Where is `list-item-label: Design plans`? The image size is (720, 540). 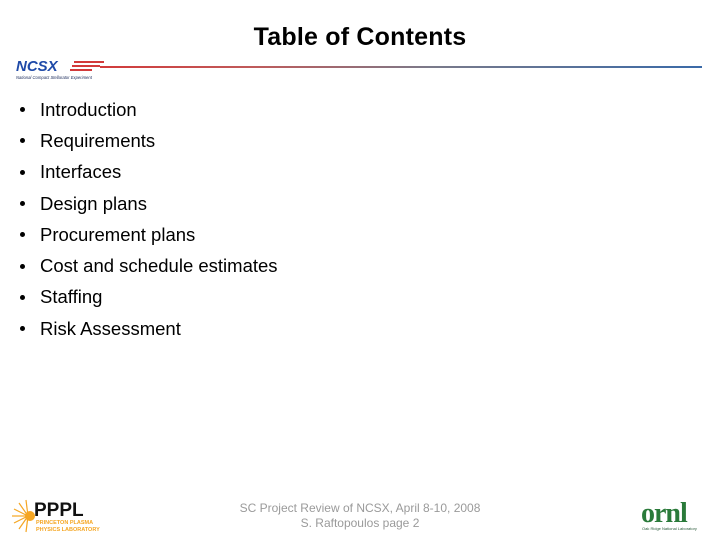
list-item-label: Design plans is located at coordinates (93, 203).